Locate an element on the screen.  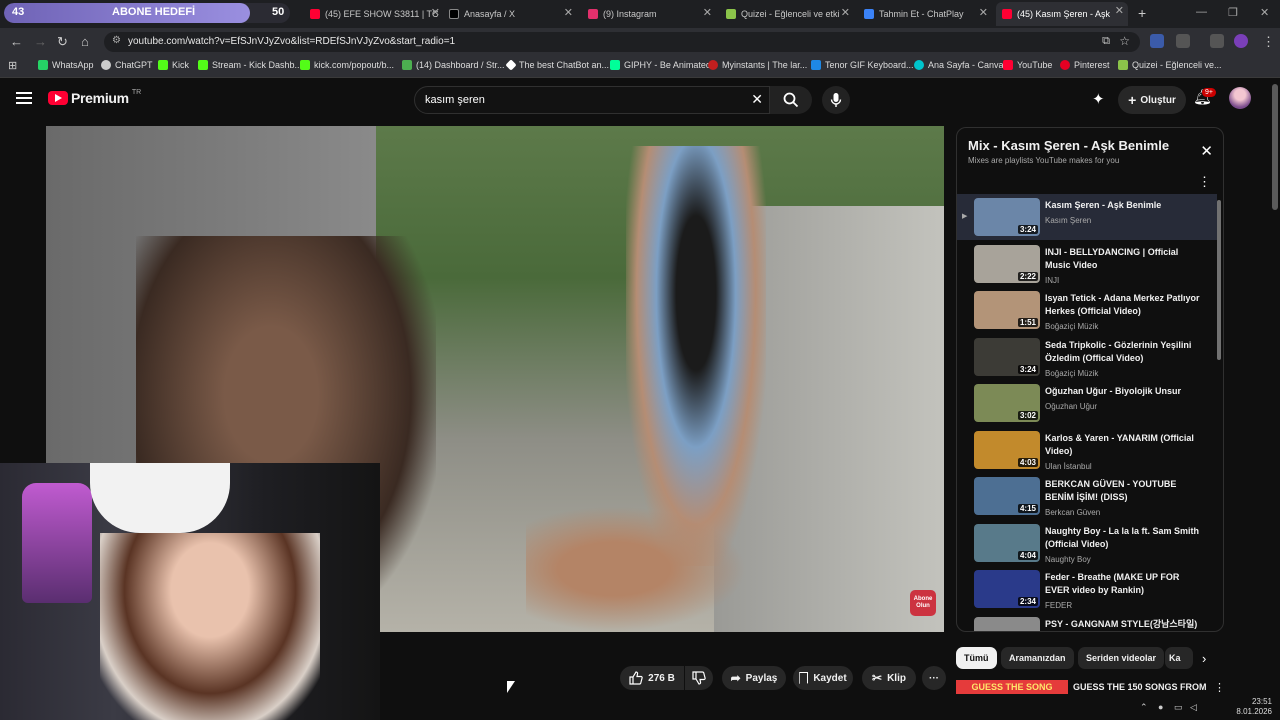
tab-x: Anasayfa / X ✕ is located at coordinates (511, 14).